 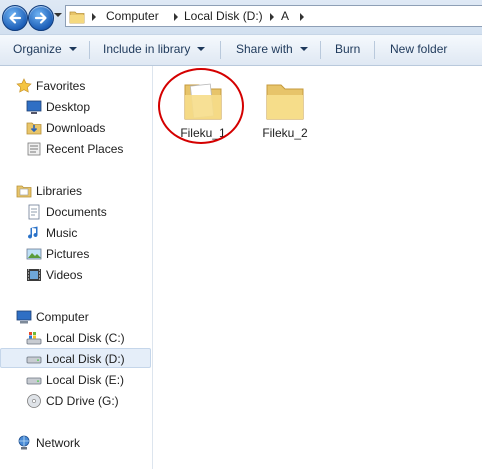 I want to click on address-bar-area: Computer Local Disk (D:) A, so click(x=241, y=17).